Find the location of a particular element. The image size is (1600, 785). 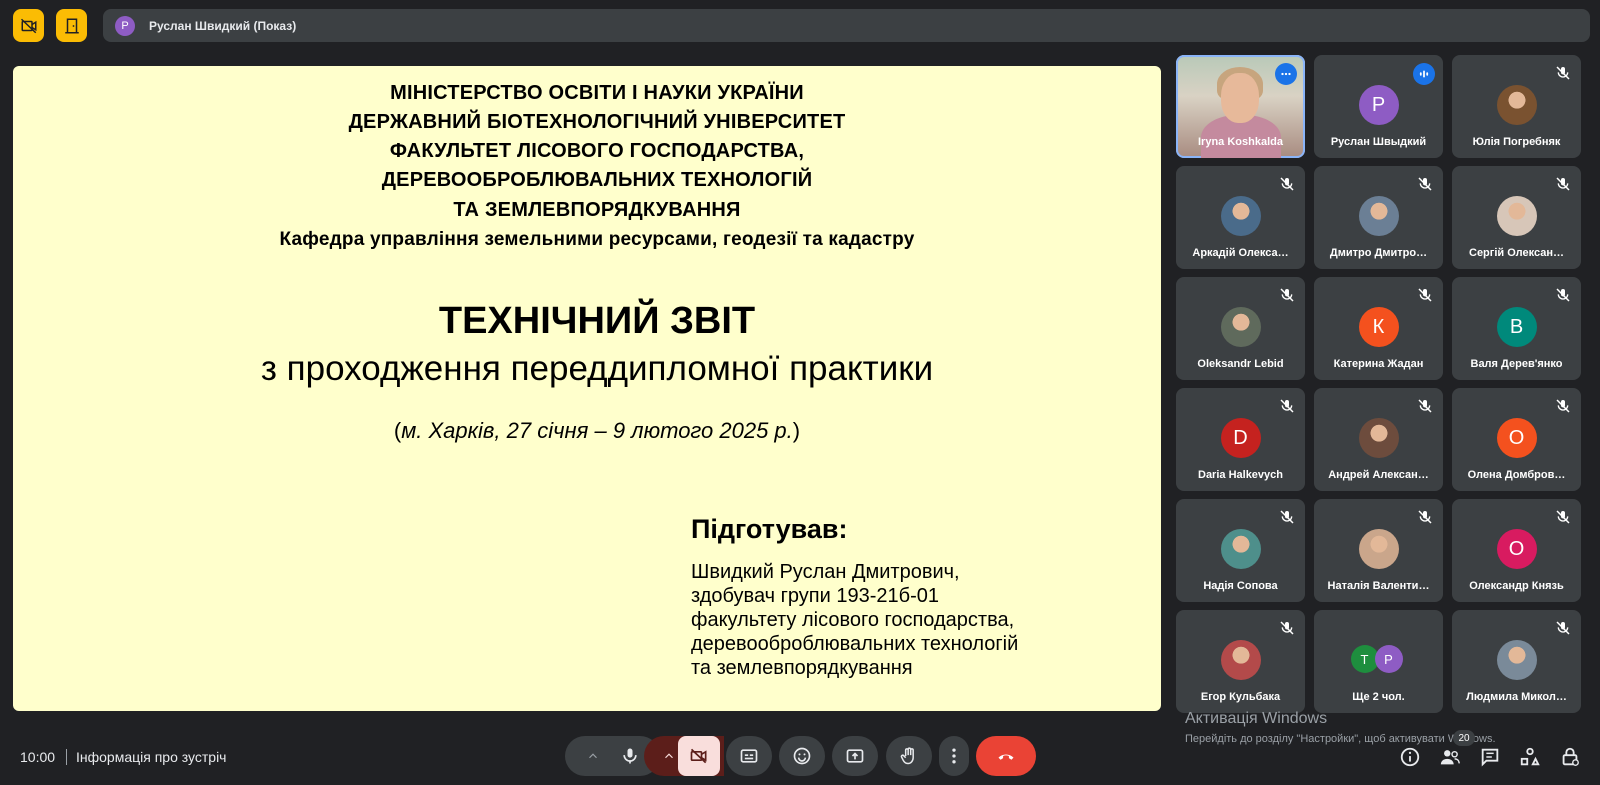

slide-header-line: МІНІСТЕРСТВО ОСВІТИ І НАУКИ УКРАЇНИ is located at coordinates (597, 93).